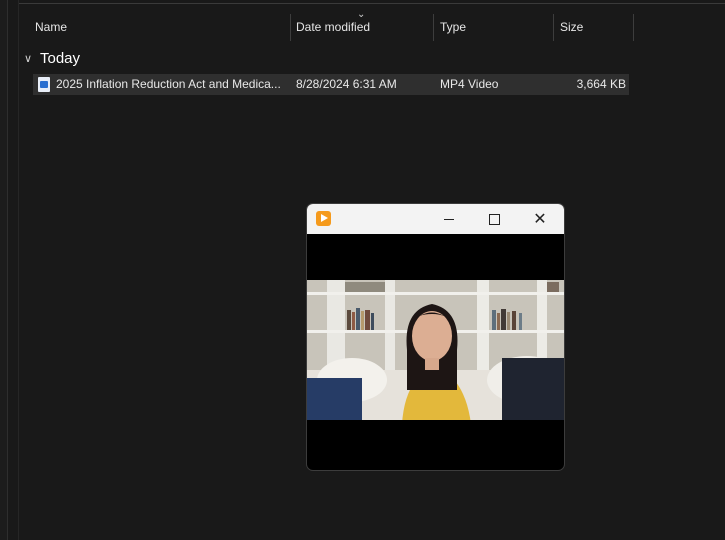 The height and width of the screenshot is (540, 725). What do you see at coordinates (372, 3) in the screenshot?
I see `header-top-rule` at bounding box center [372, 3].